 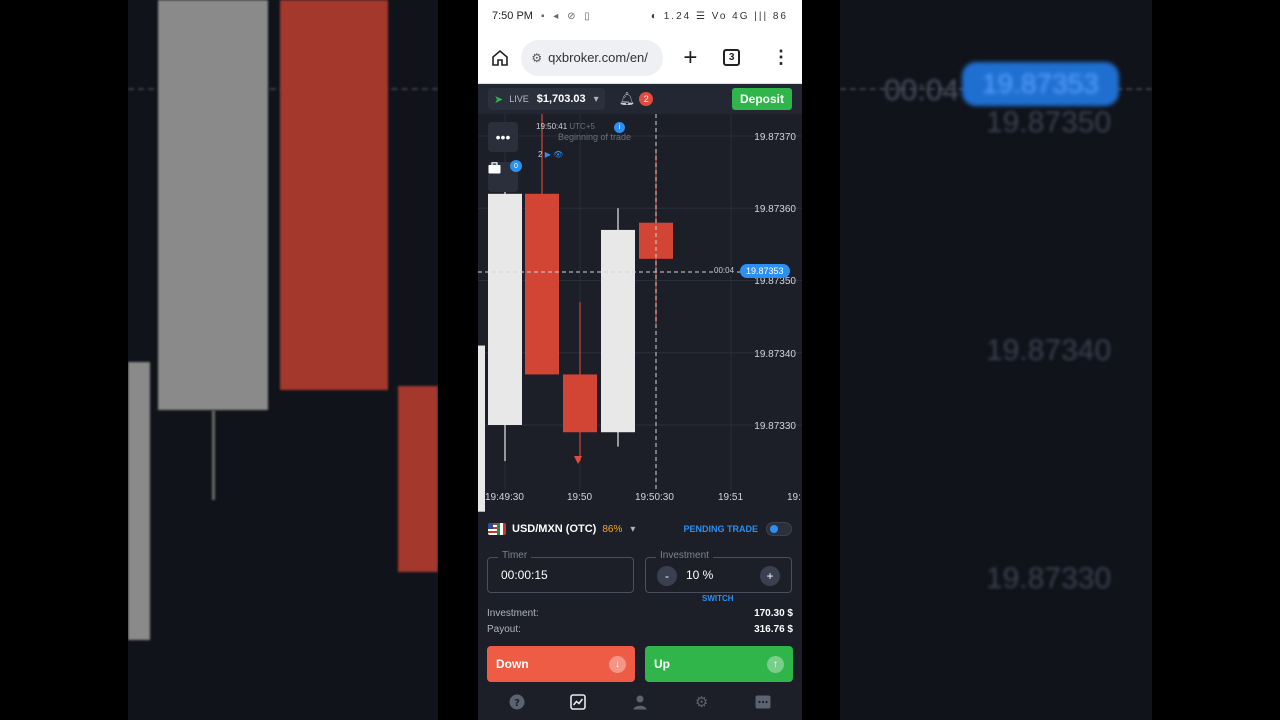 What do you see at coordinates (731, 57) in the screenshot?
I see `tab-switcher-button: 3` at bounding box center [731, 57].